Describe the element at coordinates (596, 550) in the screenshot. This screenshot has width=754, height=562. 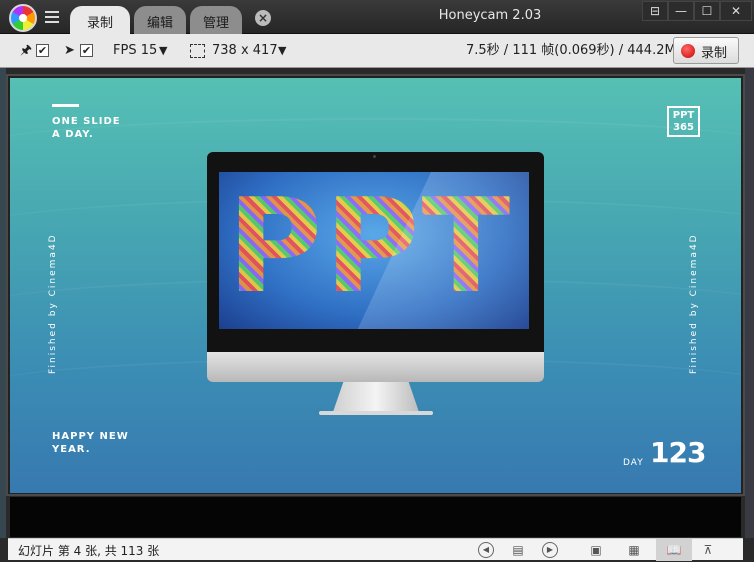
I see `normal-view-icon: ▣` at that location.